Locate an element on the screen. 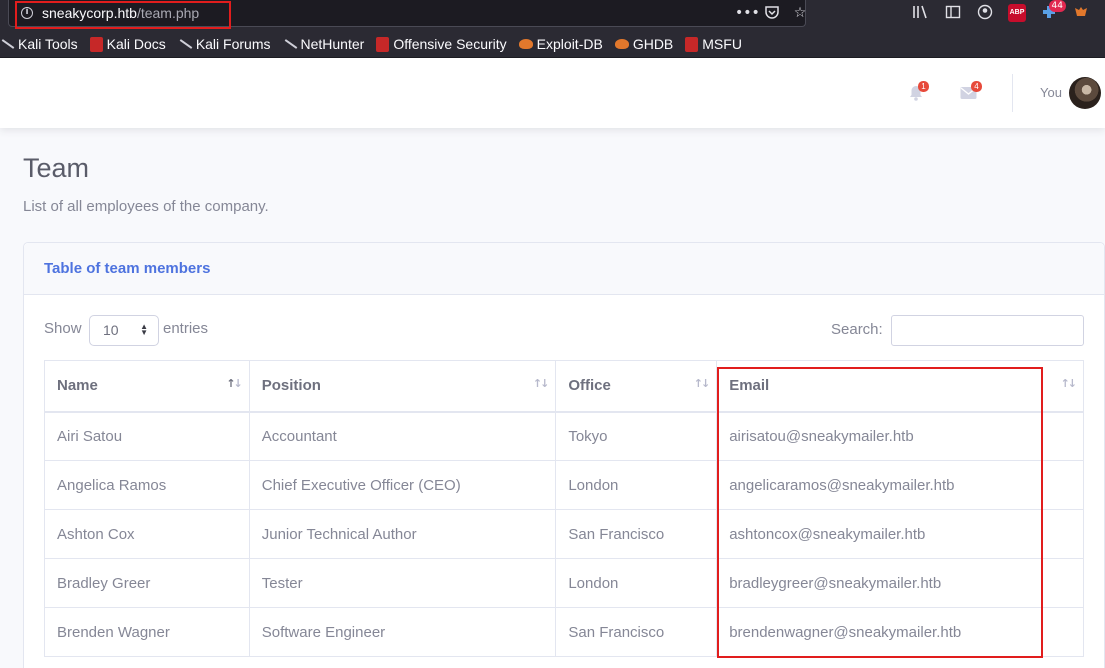 This screenshot has width=1105, height=668. more-actions-icon: ••• is located at coordinates (747, 13).